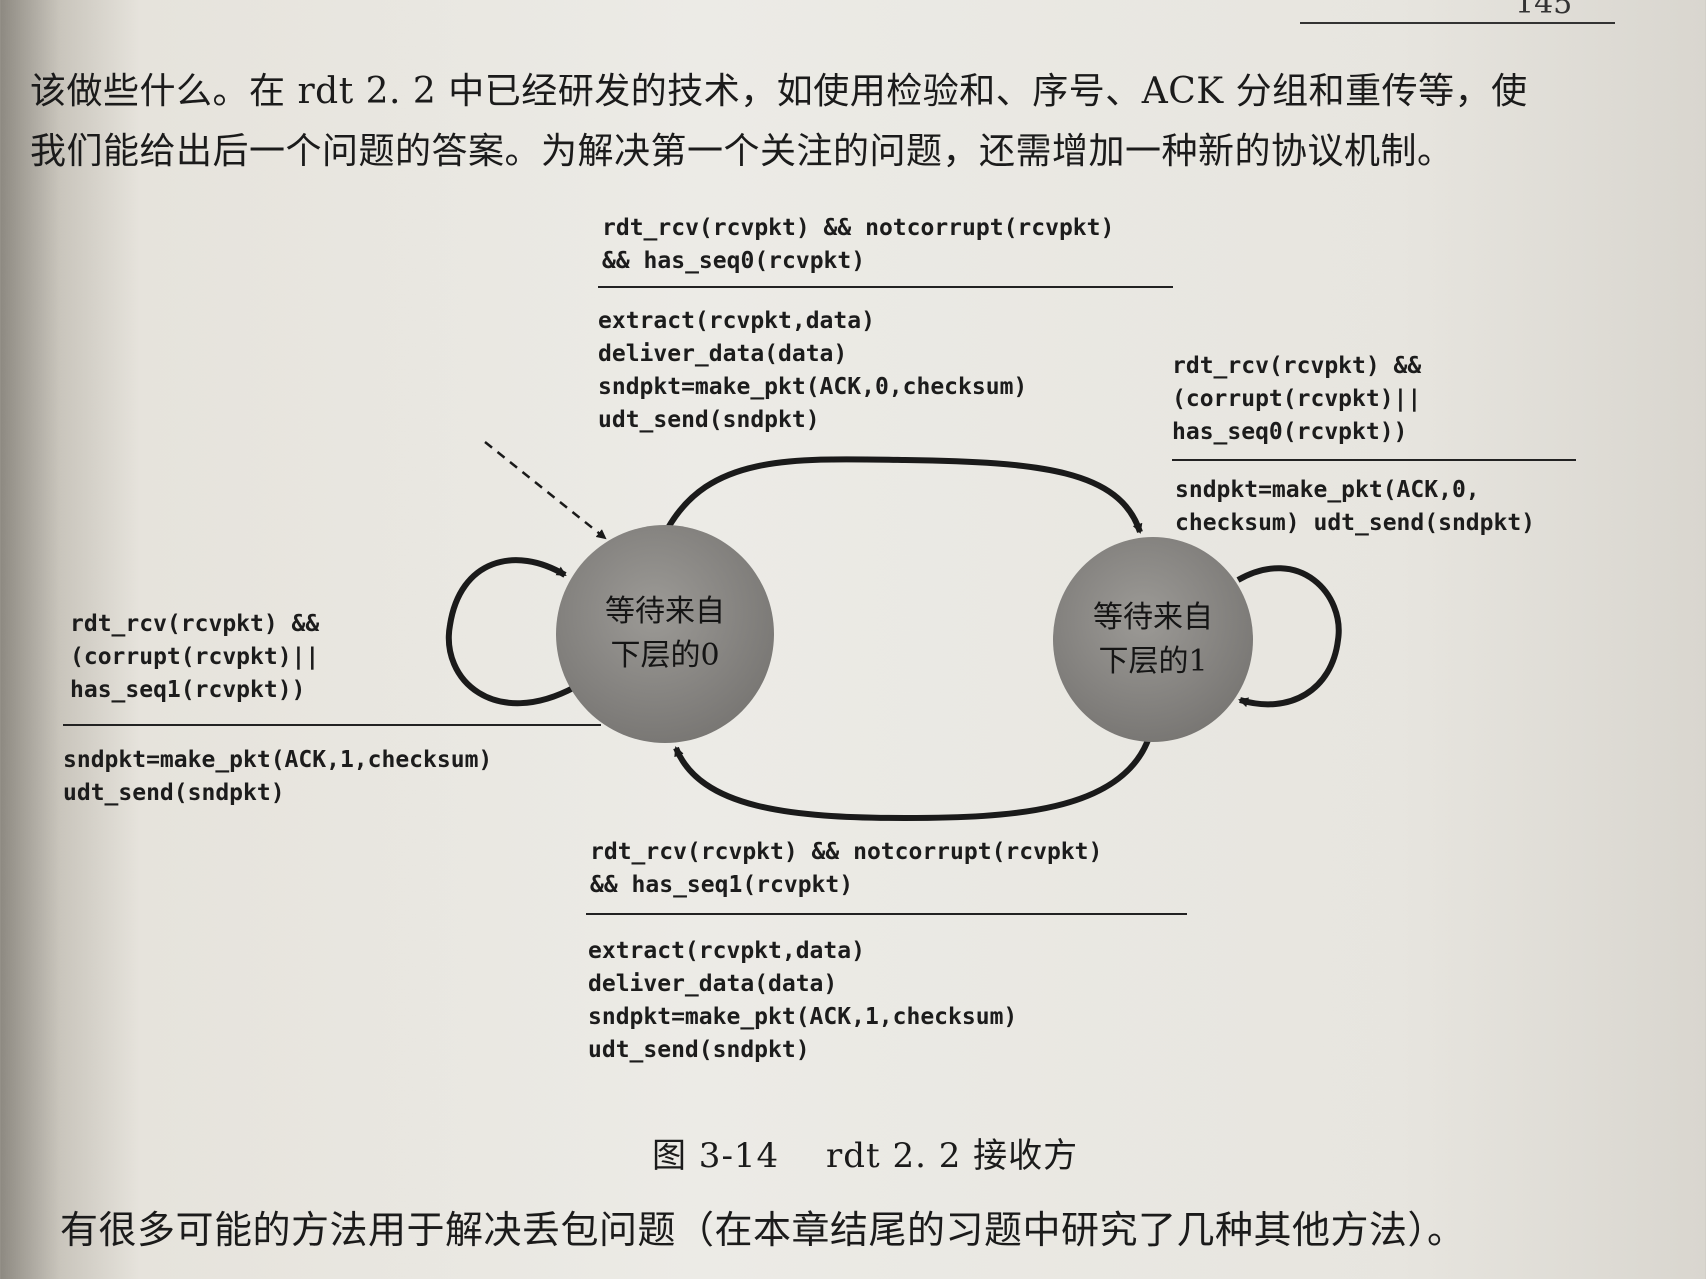 This screenshot has width=1706, height=1279. Describe the element at coordinates (1153, 639) in the screenshot. I see `state-wait-1: 等待来自 下层的1` at that location.